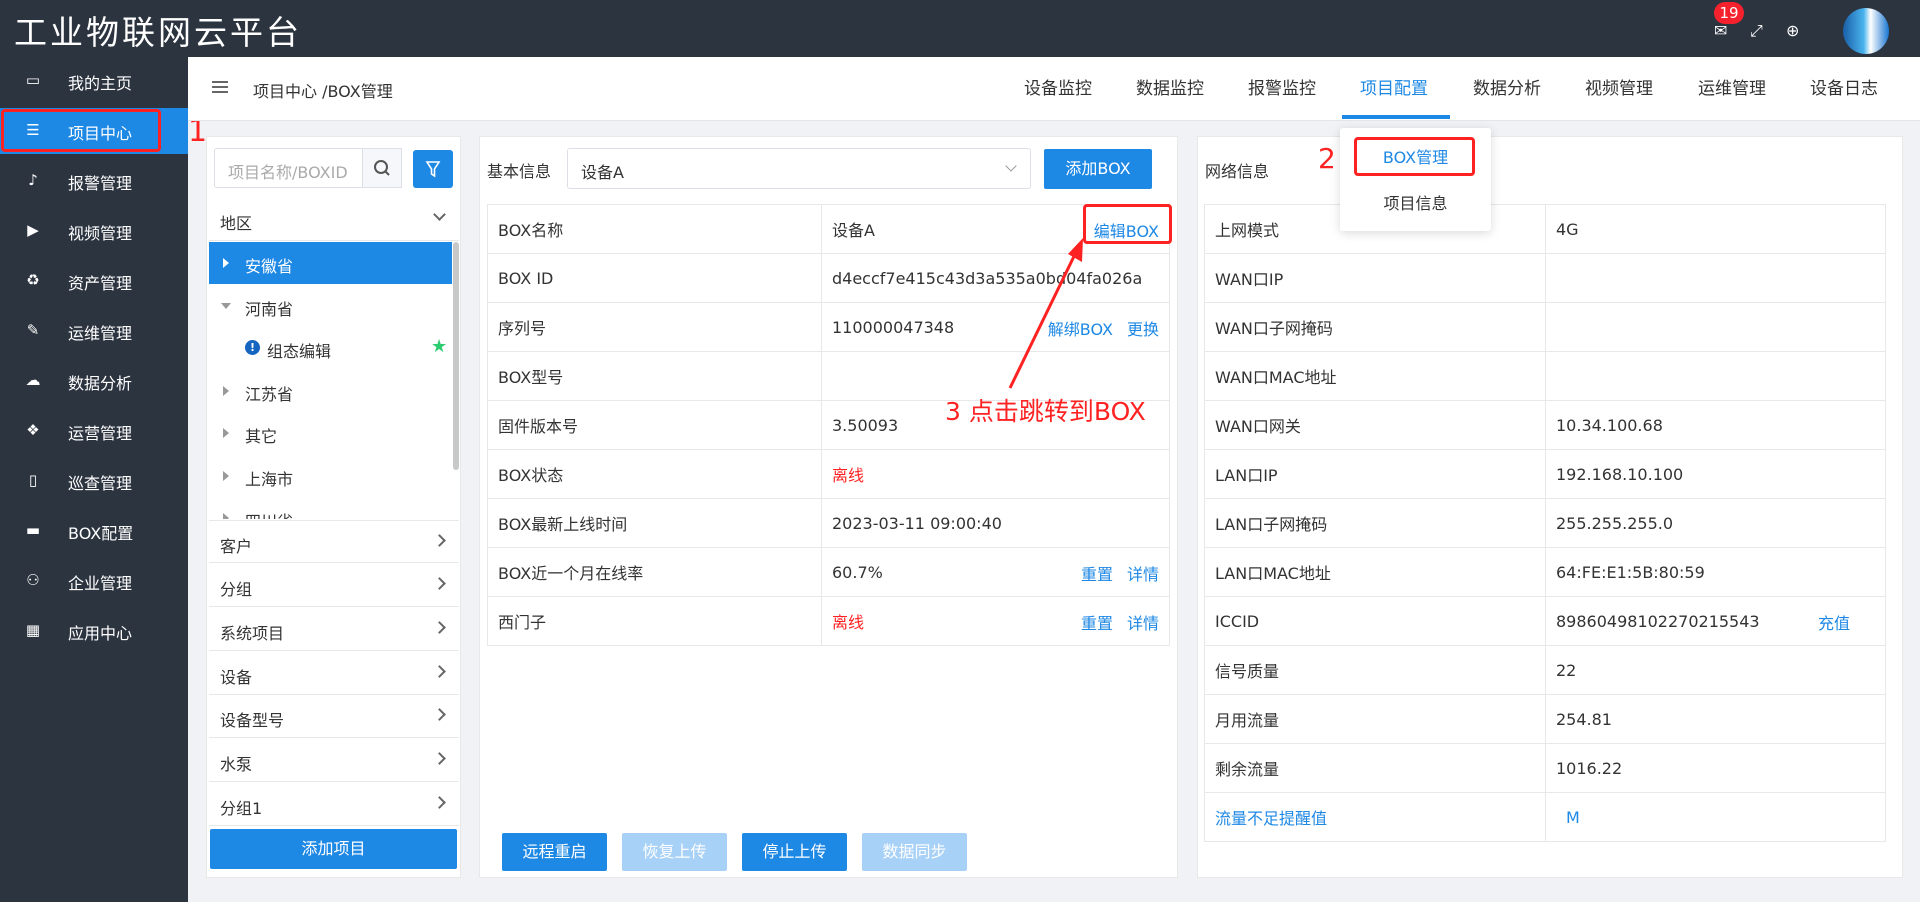 The width and height of the screenshot is (1920, 902). What do you see at coordinates (1045, 313) in the screenshot?
I see `annotation-arrow` at bounding box center [1045, 313].